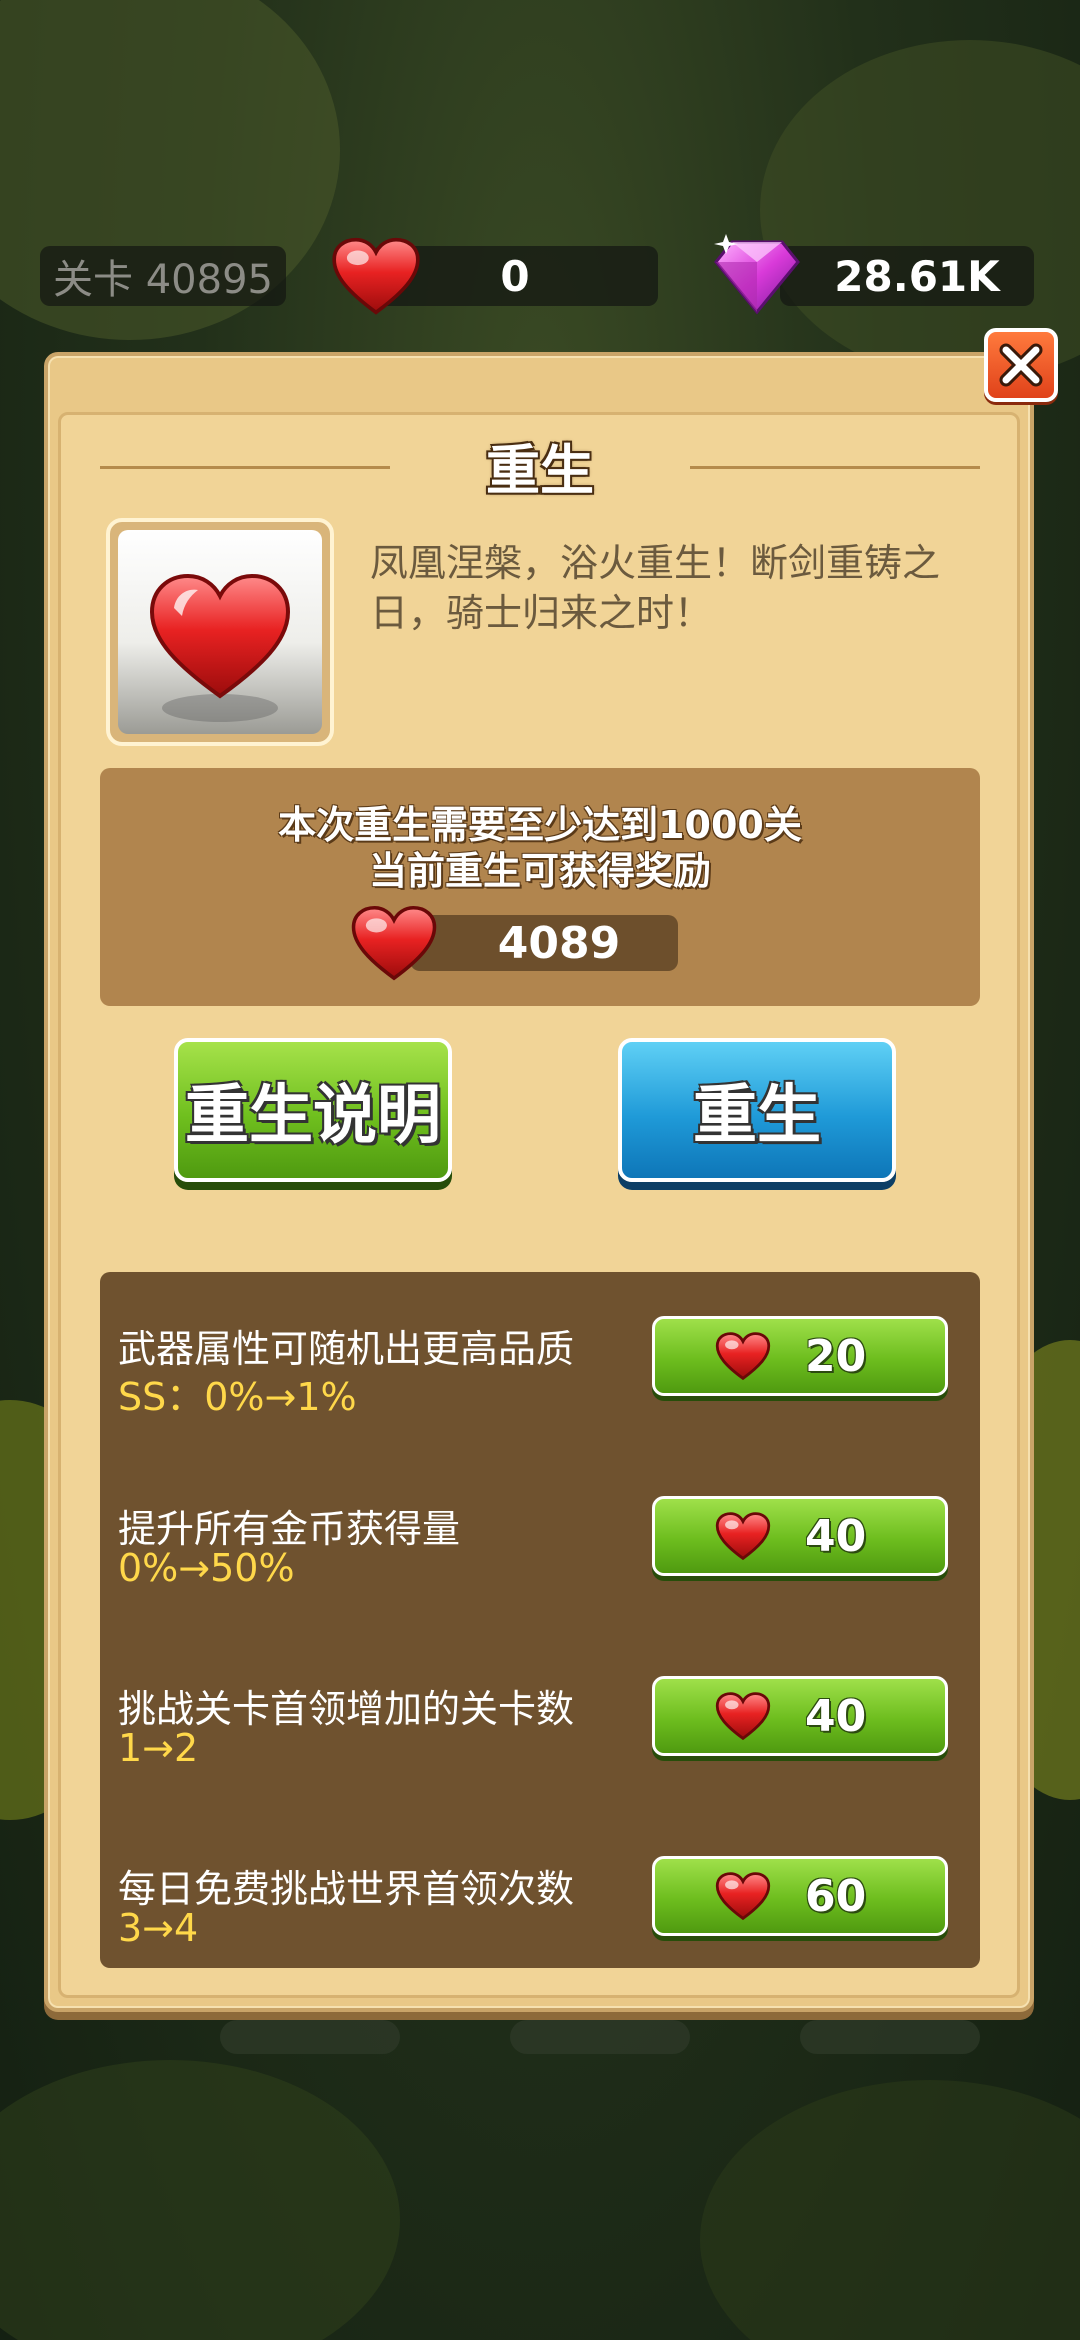 The image size is (1080, 2340). Describe the element at coordinates (800, 1356) in the screenshot. I see `upgrade-button: 20` at that location.